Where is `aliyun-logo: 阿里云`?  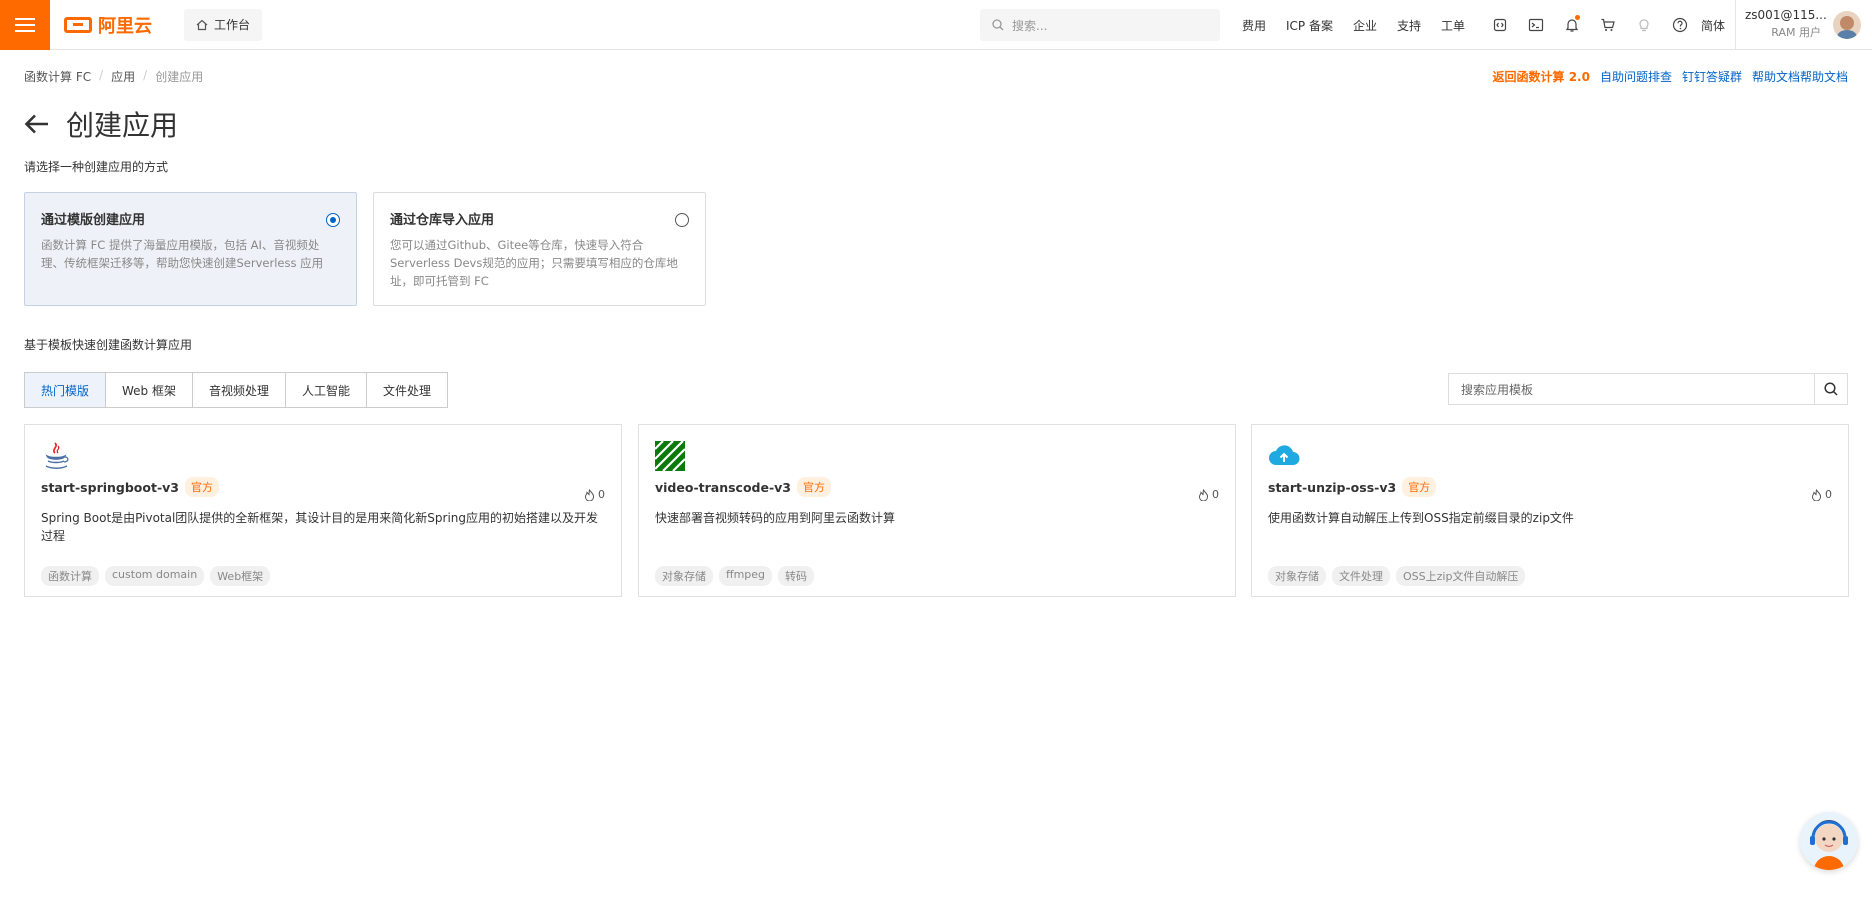 aliyun-logo: 阿里云 is located at coordinates (108, 25).